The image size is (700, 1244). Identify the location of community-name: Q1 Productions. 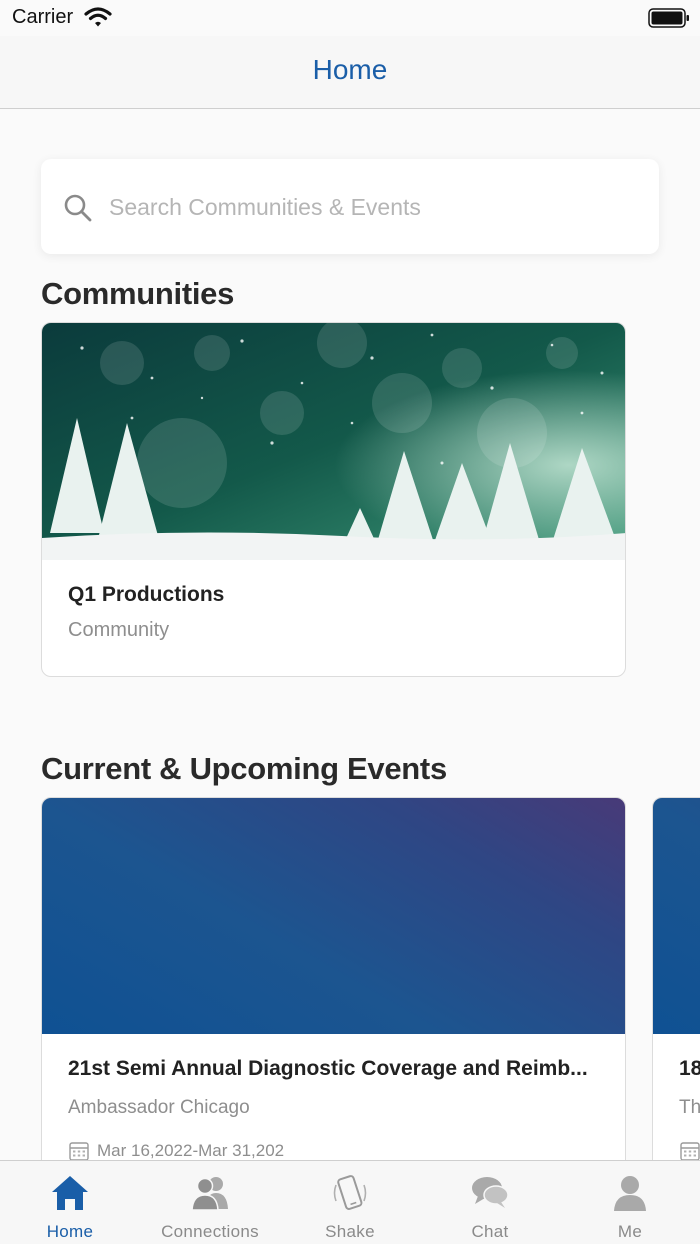
(146, 594).